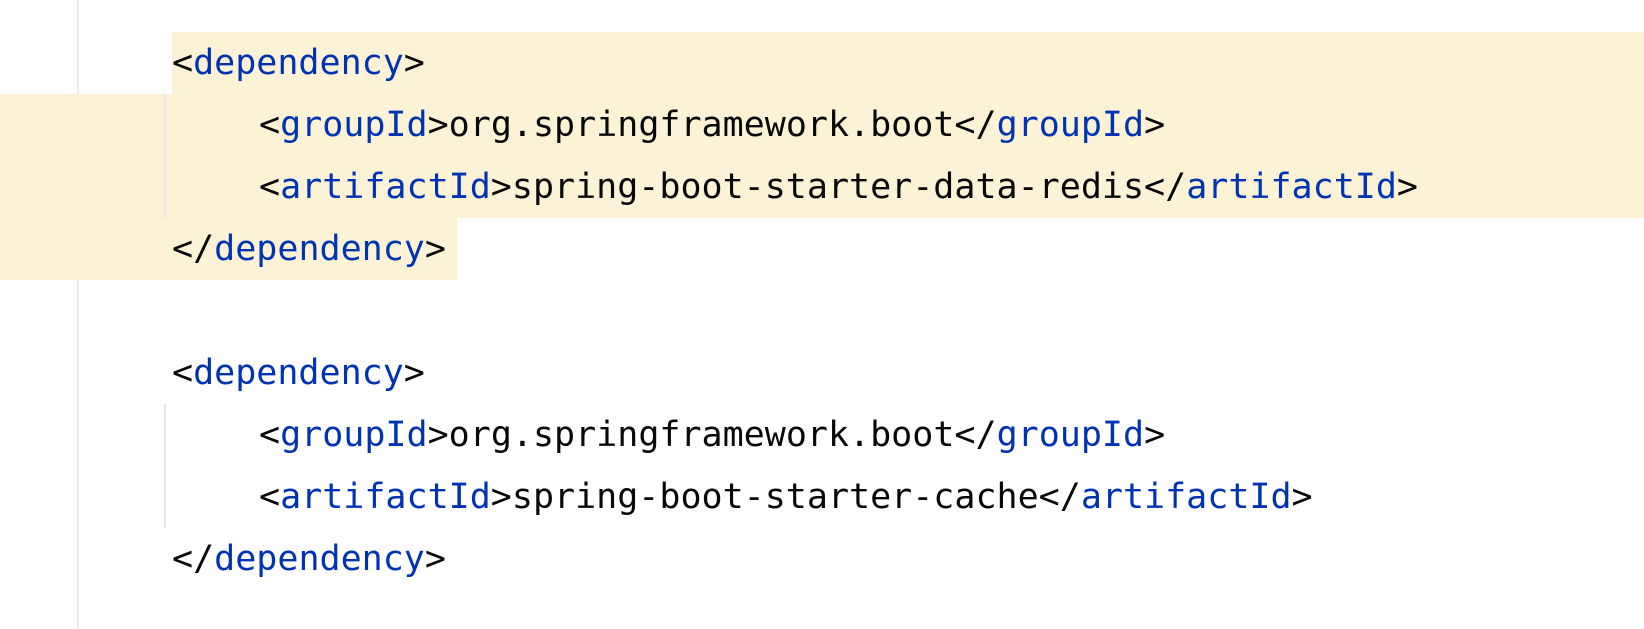  What do you see at coordinates (775, 497) in the screenshot?
I see `xml-text-value: spring-boot-starter-cache` at bounding box center [775, 497].